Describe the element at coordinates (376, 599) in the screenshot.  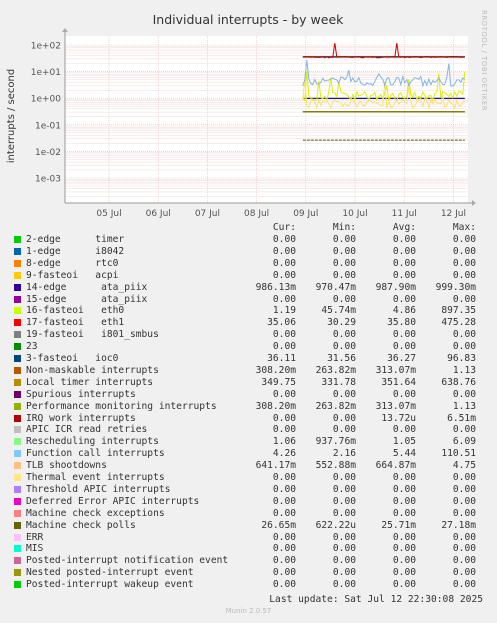
I see `last-update: Last update: Sat Jul 12 22:30:08 2025` at that location.